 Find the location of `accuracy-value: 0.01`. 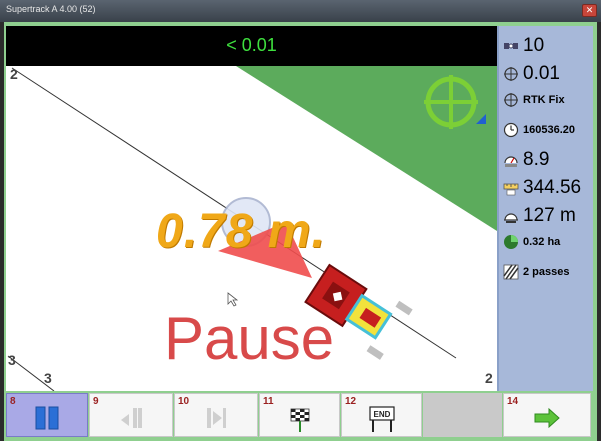

accuracy-value: 0.01 is located at coordinates (541, 73).